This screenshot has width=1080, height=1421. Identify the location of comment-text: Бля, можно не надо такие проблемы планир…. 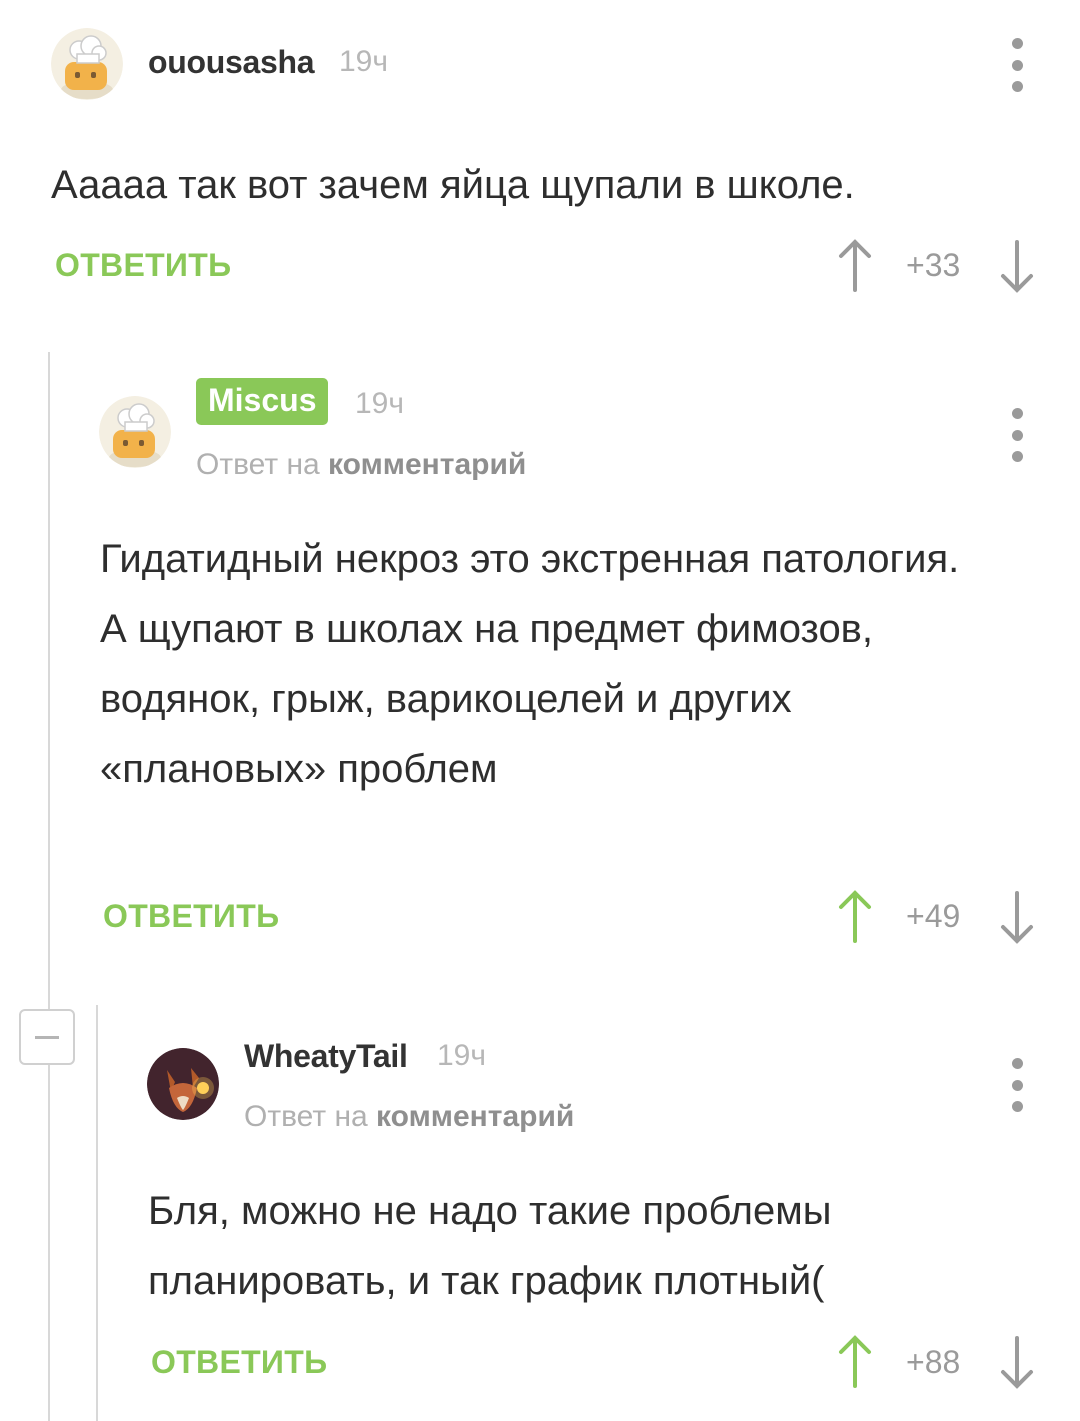
(490, 1246).